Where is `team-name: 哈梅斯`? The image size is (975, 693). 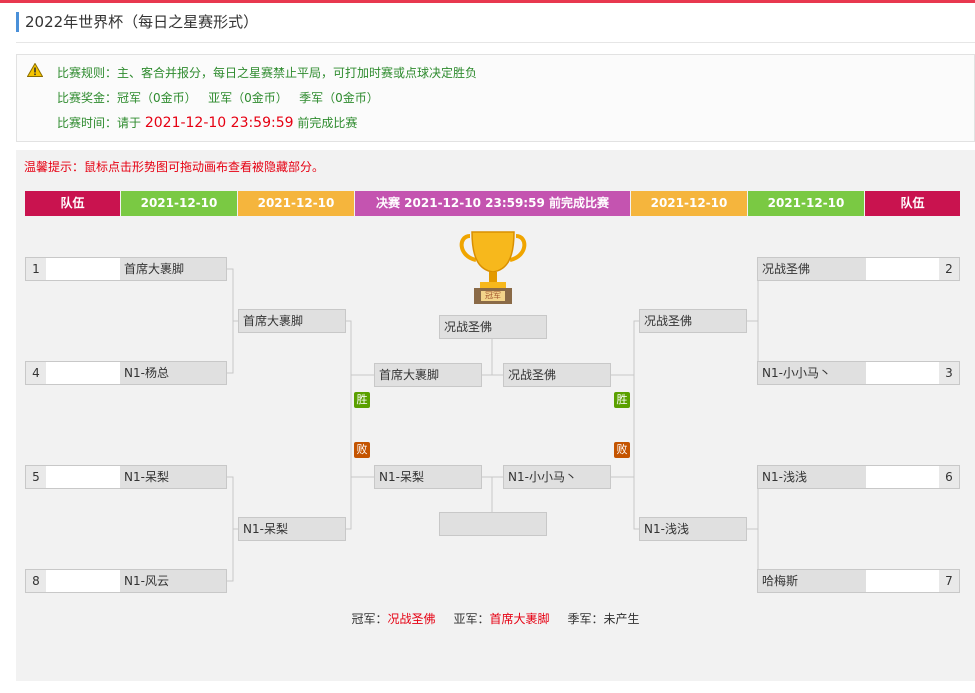
team-name: 哈梅斯 is located at coordinates (812, 581).